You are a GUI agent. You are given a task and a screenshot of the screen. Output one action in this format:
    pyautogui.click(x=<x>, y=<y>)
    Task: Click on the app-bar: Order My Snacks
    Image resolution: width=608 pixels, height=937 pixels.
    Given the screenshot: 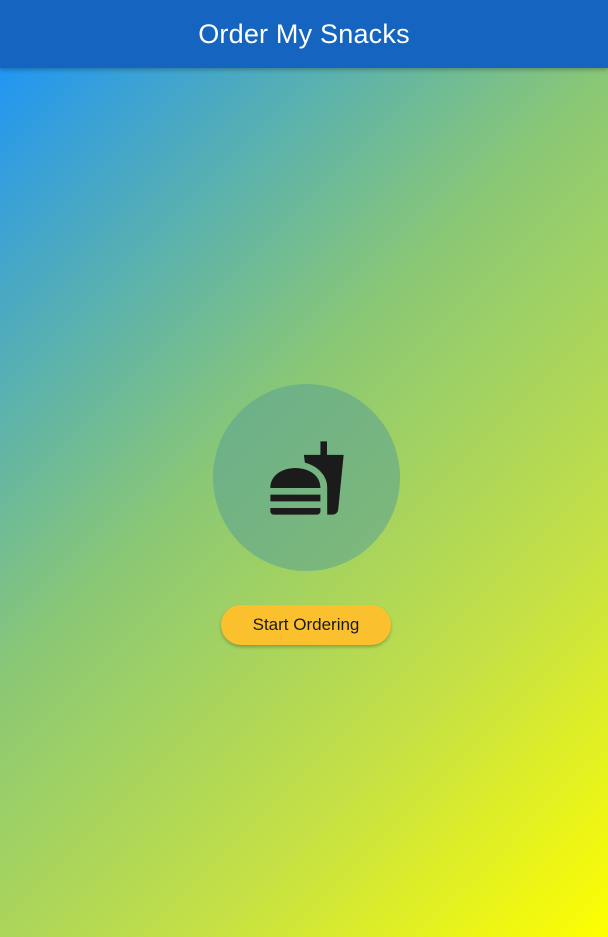 What is the action you would take?
    pyautogui.click(x=304, y=34)
    